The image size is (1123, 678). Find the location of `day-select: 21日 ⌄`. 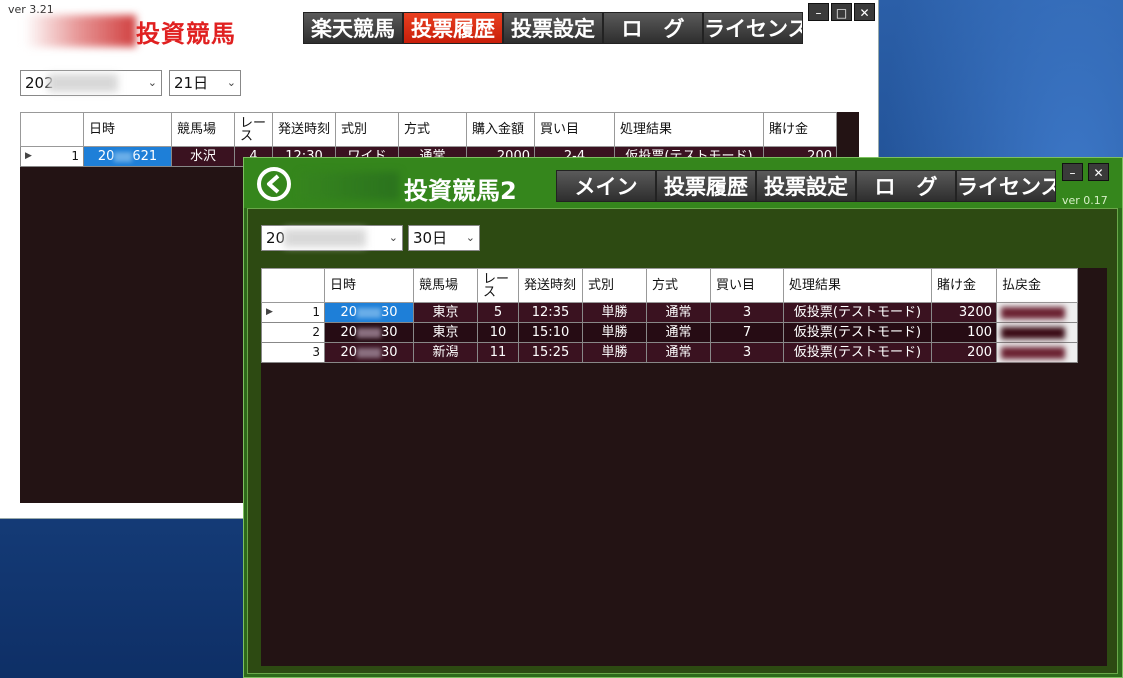

day-select: 21日 ⌄ is located at coordinates (205, 83).